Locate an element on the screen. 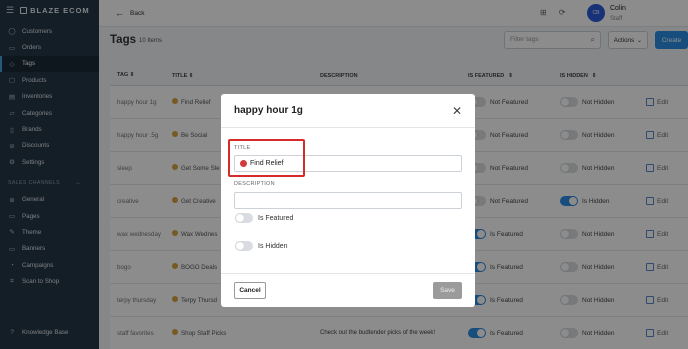 This screenshot has height=349, width=688. description-field is located at coordinates (348, 200).